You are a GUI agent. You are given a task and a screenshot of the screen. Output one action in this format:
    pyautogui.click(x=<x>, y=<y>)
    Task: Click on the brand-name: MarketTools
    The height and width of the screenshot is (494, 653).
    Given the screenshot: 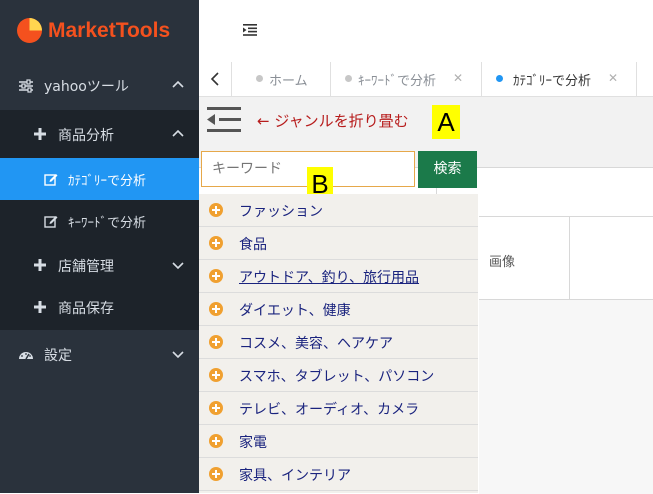 What is the action you would take?
    pyautogui.click(x=109, y=30)
    